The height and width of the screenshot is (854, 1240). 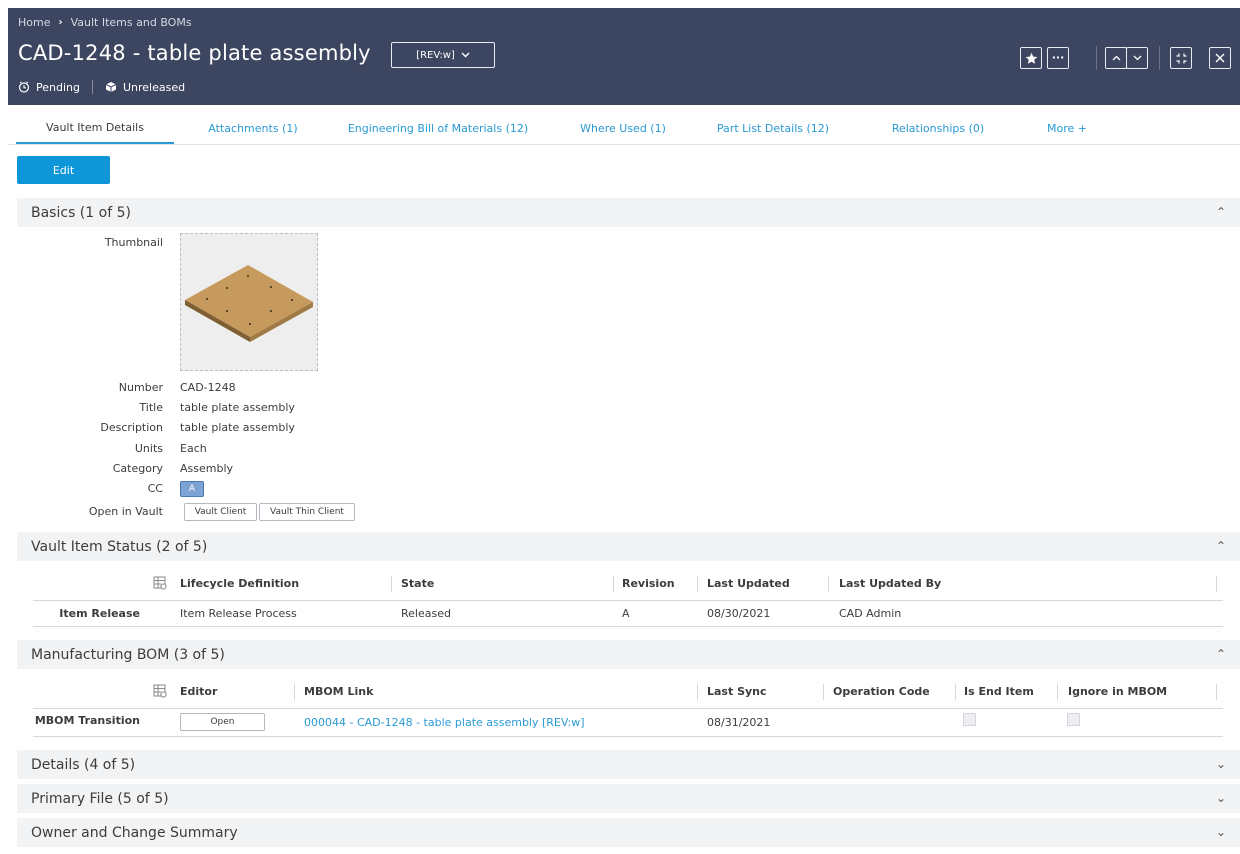 What do you see at coordinates (119, 546) in the screenshot?
I see `section-title: Vault Item Status (2 of 5)` at bounding box center [119, 546].